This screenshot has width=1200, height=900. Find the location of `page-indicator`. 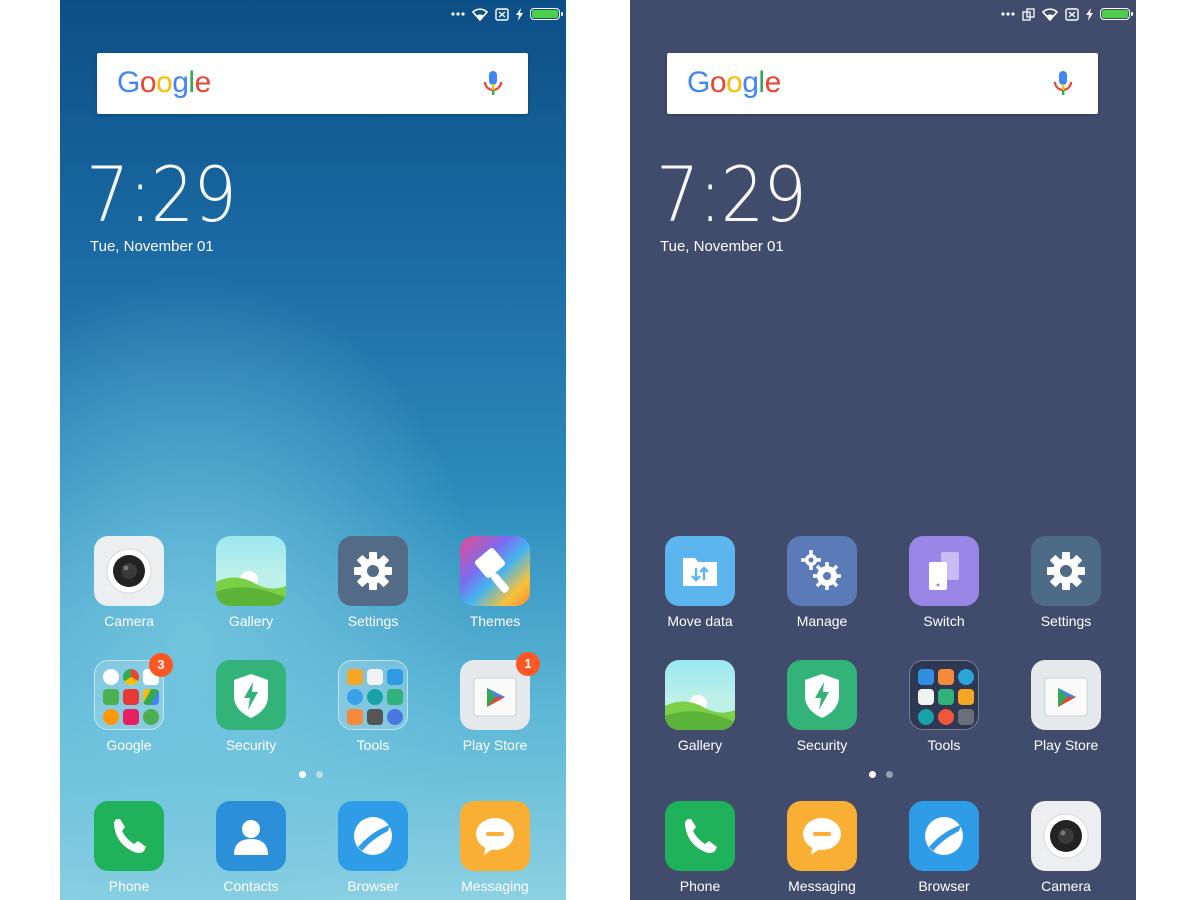

page-indicator is located at coordinates (881, 774).